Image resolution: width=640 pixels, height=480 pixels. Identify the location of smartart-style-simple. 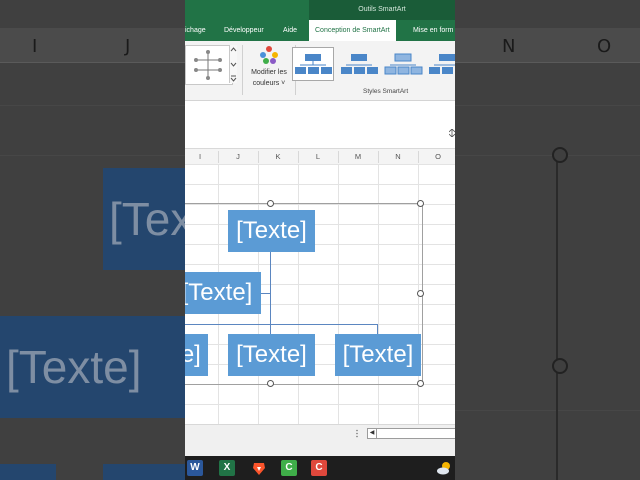
(313, 64).